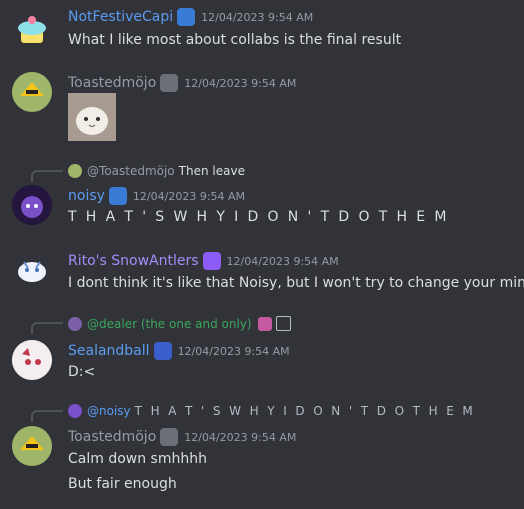 The height and width of the screenshot is (509, 524). What do you see at coordinates (137, 459) in the screenshot?
I see `message-text: Calm down smhhhh` at bounding box center [137, 459].